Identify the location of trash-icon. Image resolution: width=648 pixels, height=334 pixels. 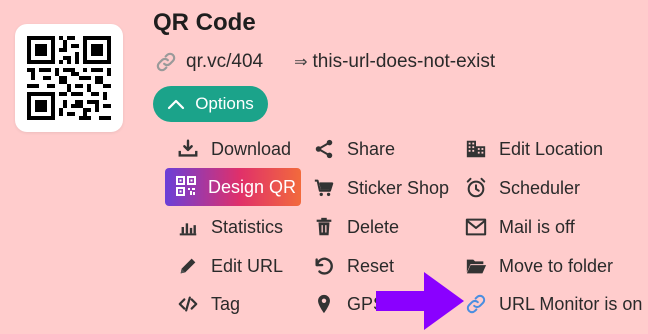
(324, 227).